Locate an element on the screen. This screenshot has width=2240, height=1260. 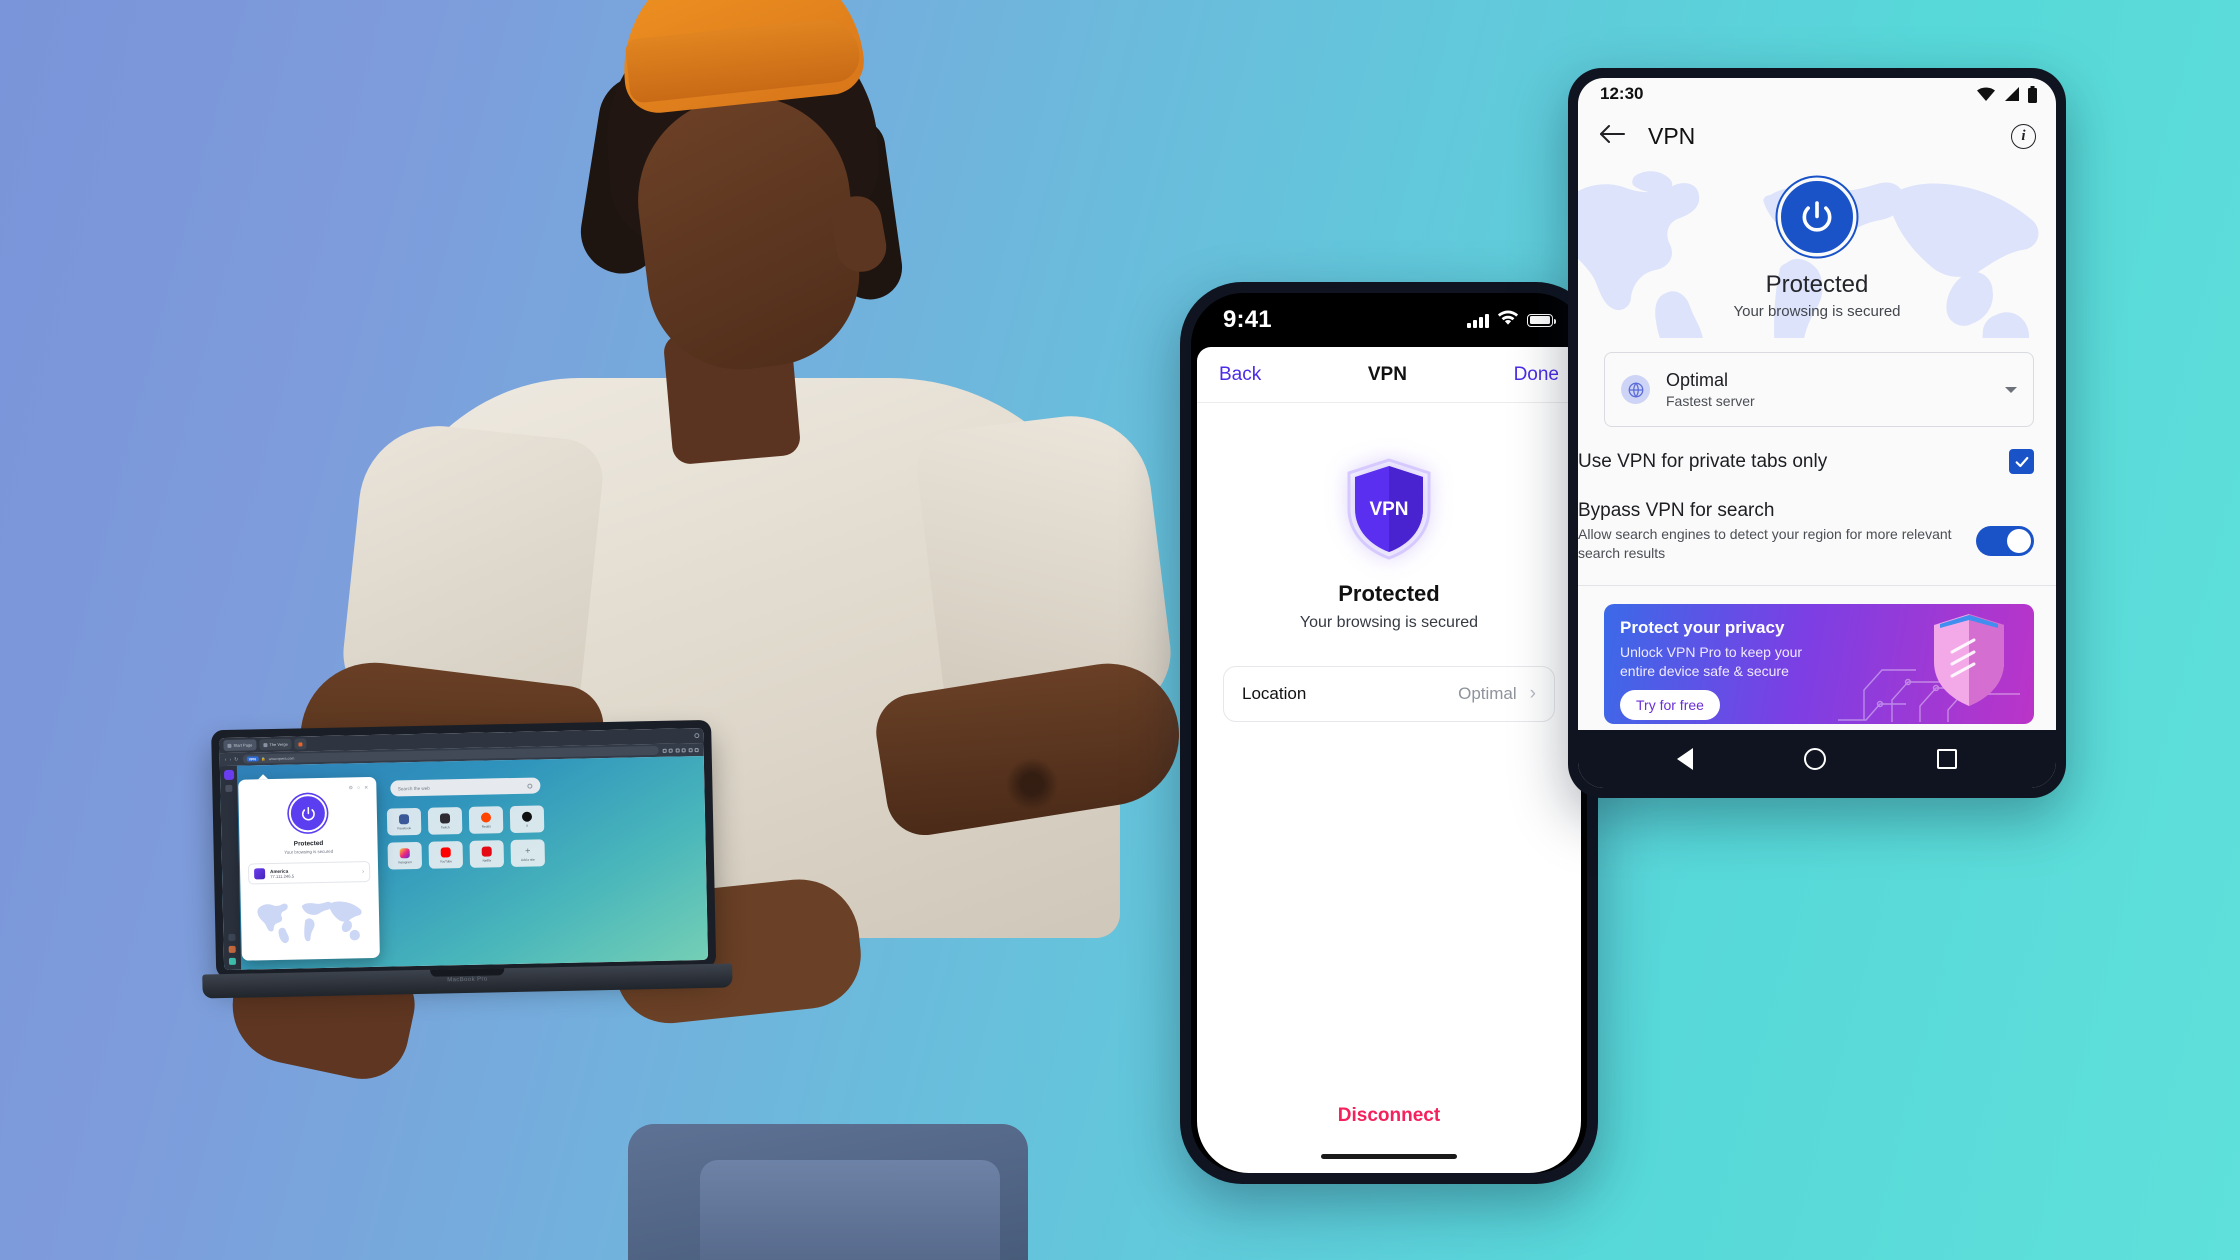
forward-arrow-icon: › is located at coordinates (230, 759).